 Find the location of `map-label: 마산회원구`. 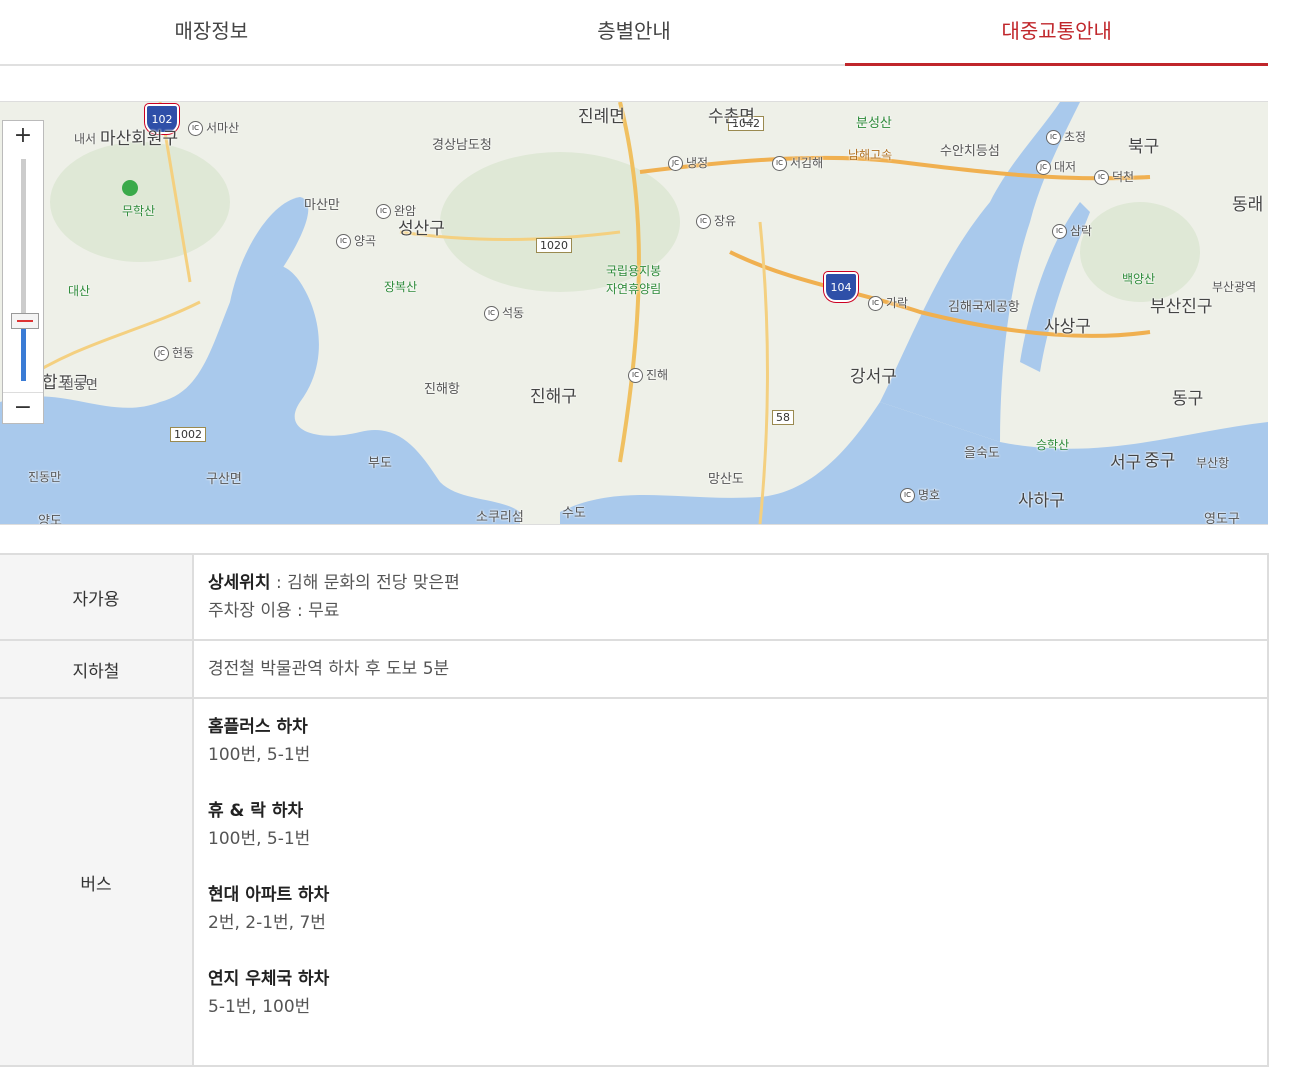

map-label: 마산회원구 is located at coordinates (139, 139).